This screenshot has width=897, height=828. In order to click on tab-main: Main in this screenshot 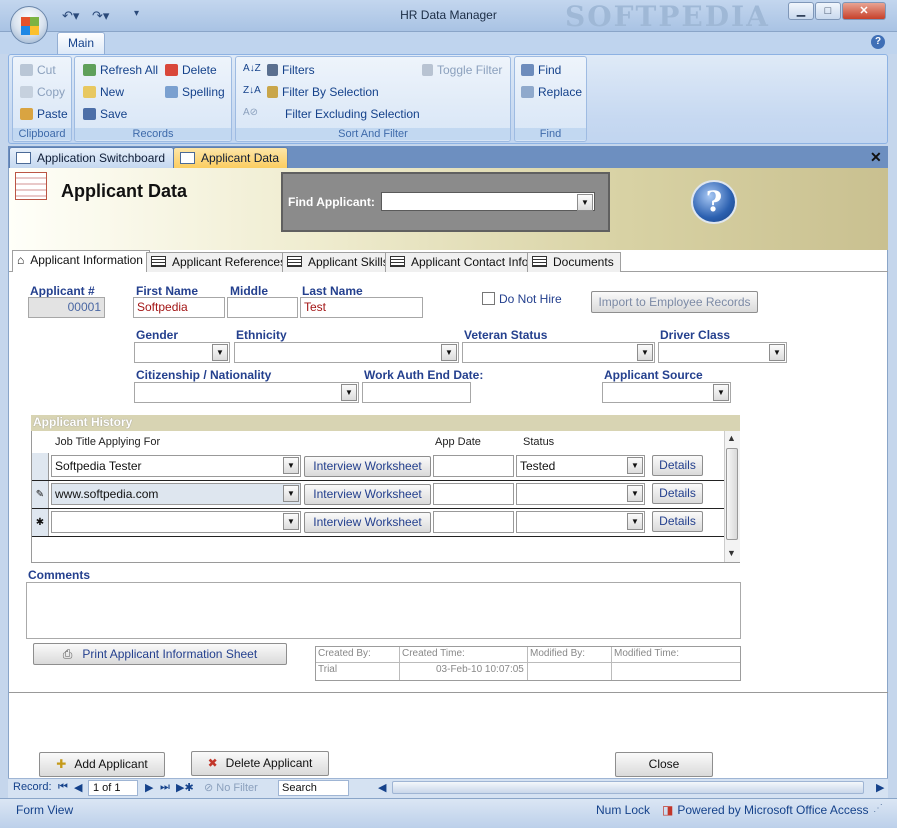, I will do `click(81, 43)`.